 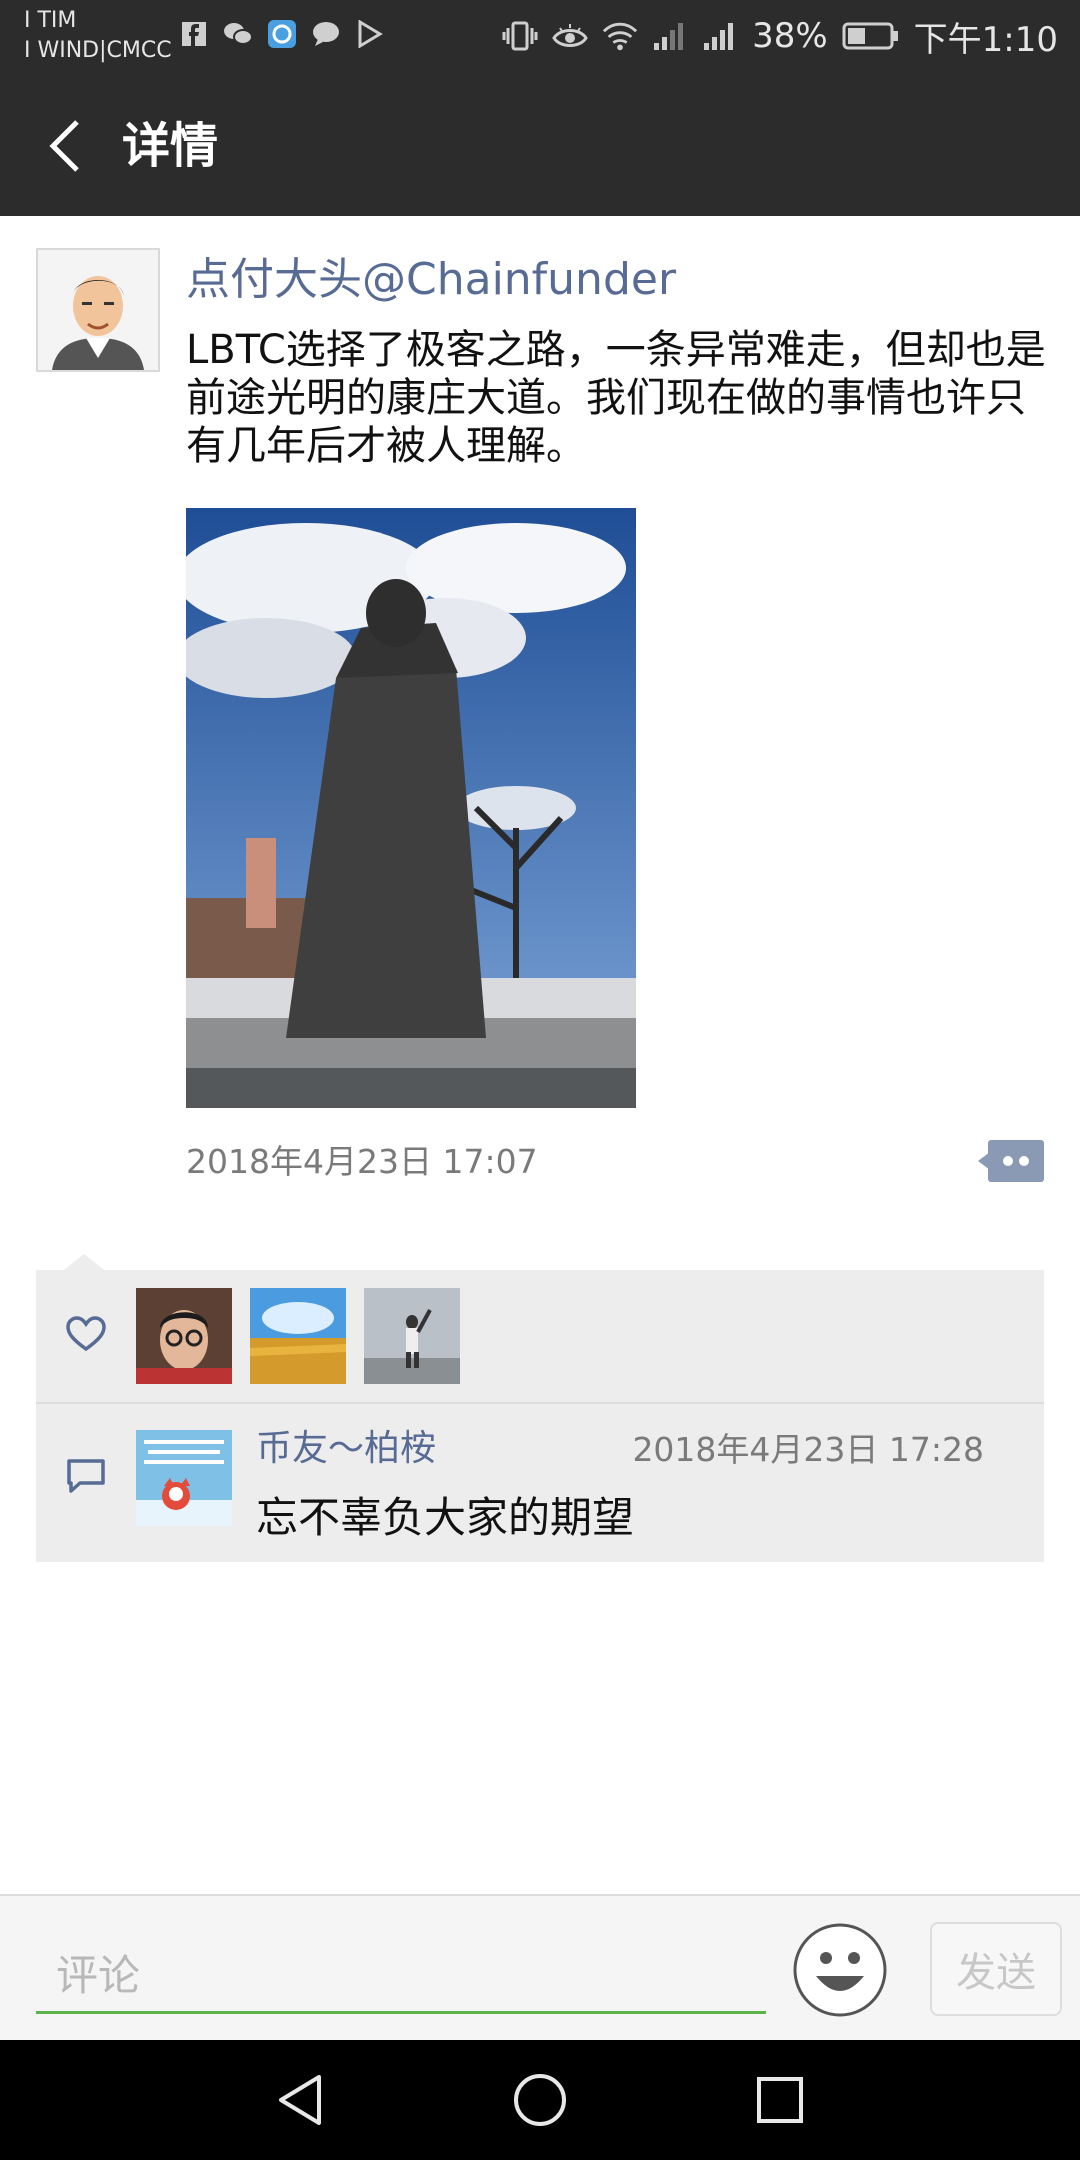 What do you see at coordinates (620, 36) in the screenshot?
I see `wifi-icon` at bounding box center [620, 36].